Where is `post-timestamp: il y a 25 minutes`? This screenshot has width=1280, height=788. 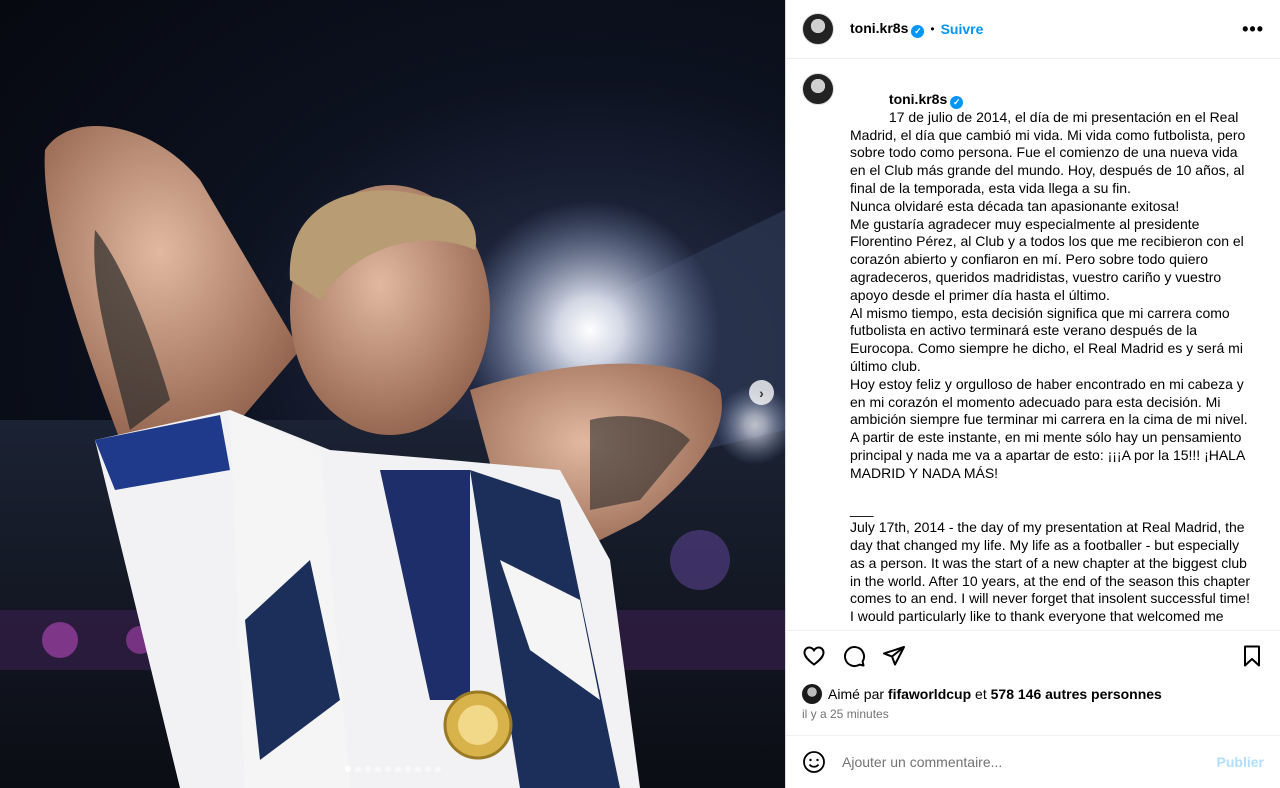 post-timestamp: il y a 25 minutes is located at coordinates (845, 714).